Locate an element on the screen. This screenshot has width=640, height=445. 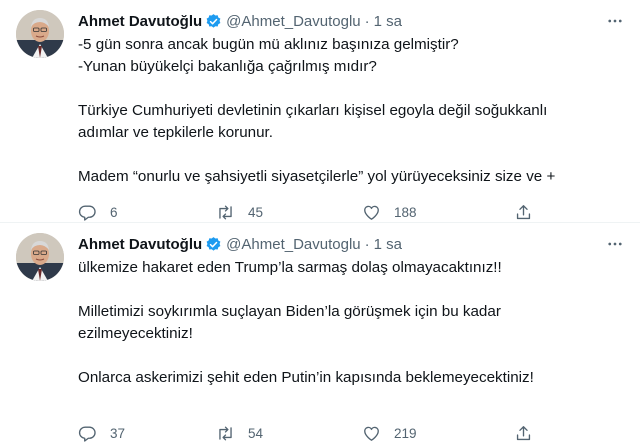
tweet-actions: 6 45 188 is located at coordinates (352, 212).